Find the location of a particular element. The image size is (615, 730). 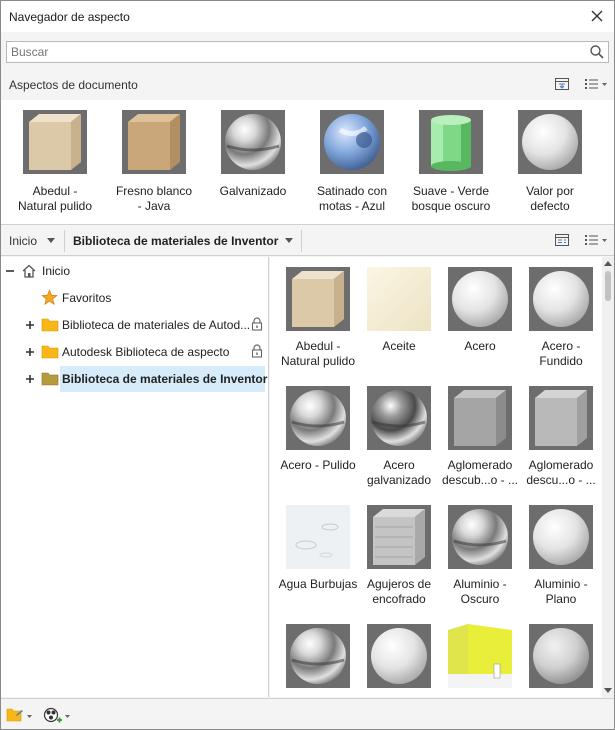

doc-item: Valor por defecto is located at coordinates (550, 162).